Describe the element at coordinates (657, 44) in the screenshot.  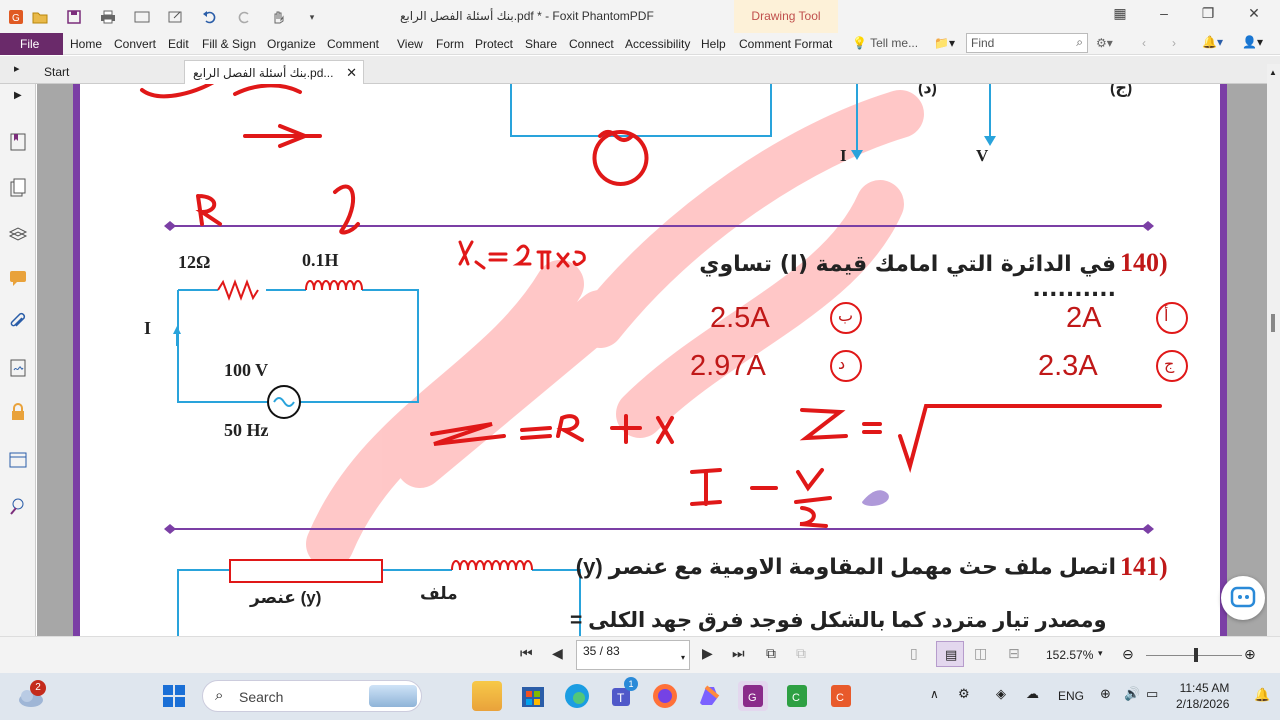
I see `menu-accessibility: Accessibility` at that location.